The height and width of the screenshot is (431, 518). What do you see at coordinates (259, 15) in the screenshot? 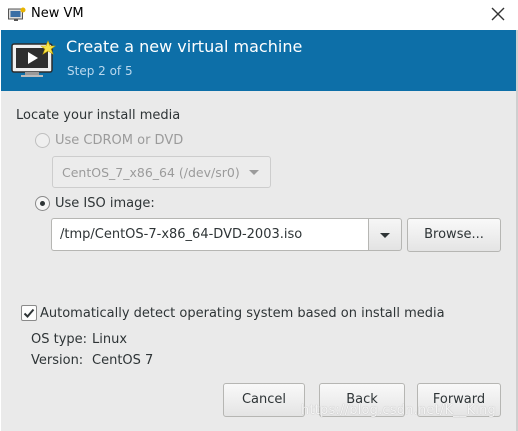
I see `window-titlebar: New VM` at bounding box center [259, 15].